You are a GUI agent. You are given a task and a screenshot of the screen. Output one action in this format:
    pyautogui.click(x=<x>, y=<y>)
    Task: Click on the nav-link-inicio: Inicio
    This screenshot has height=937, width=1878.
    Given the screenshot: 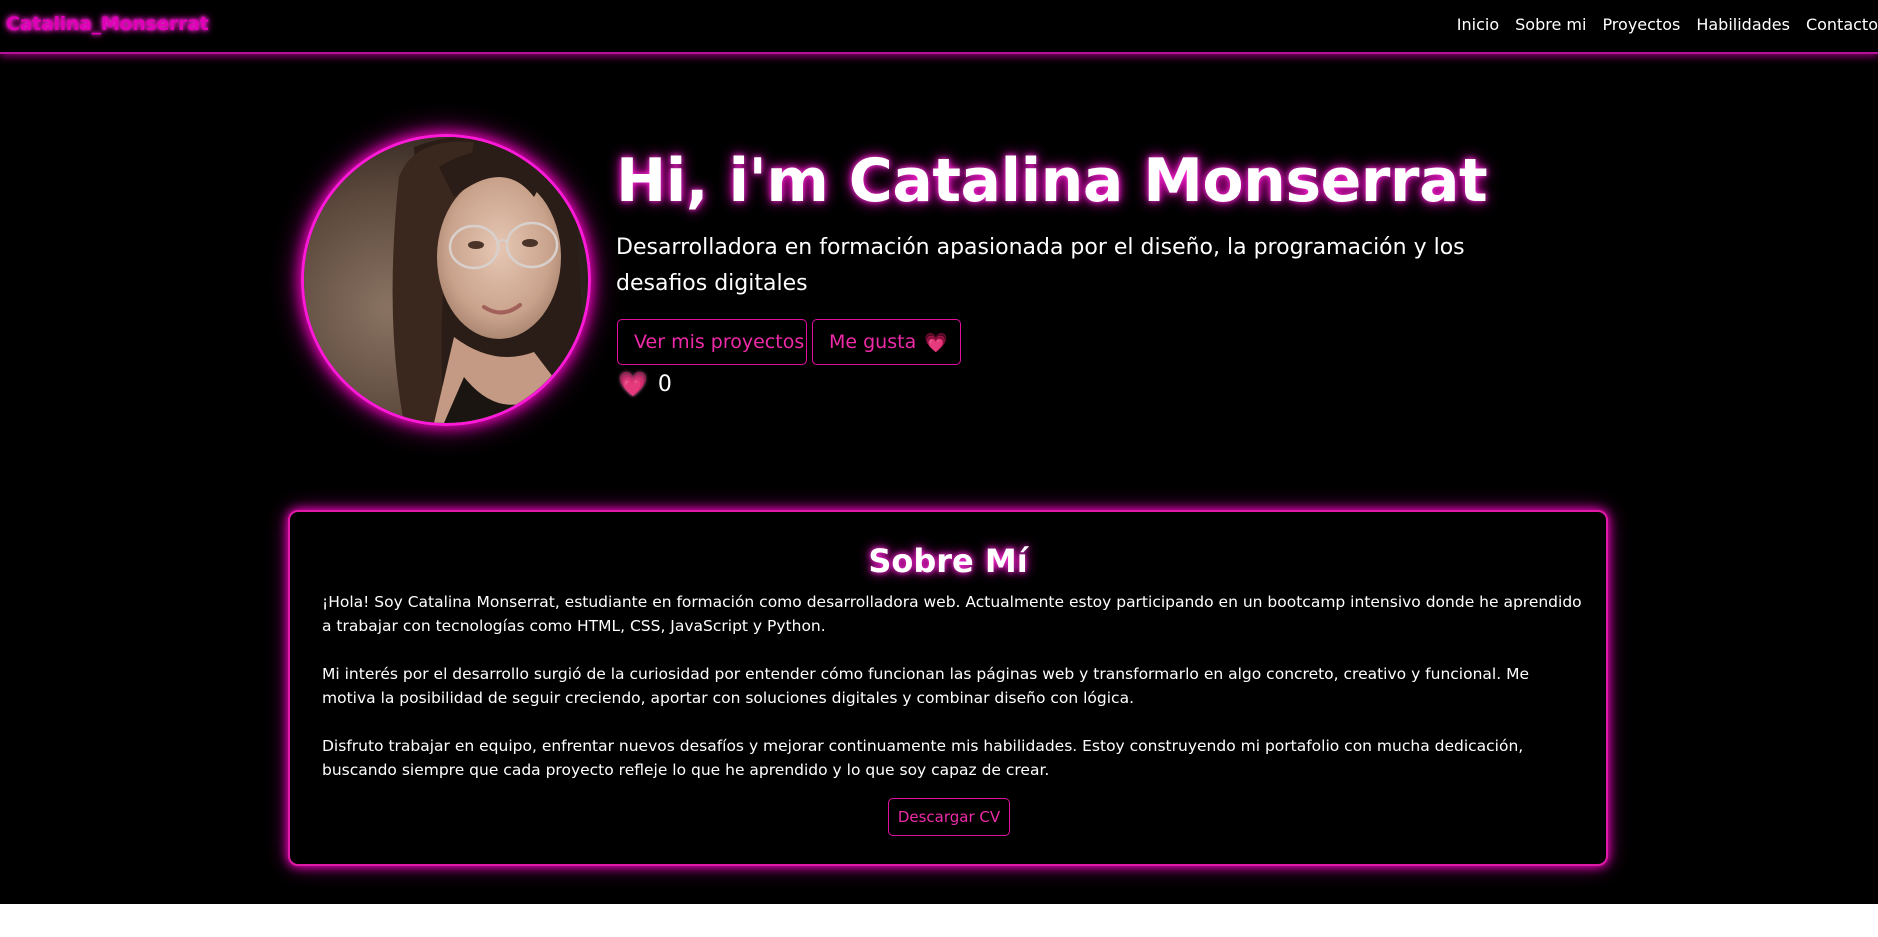 What is the action you would take?
    pyautogui.click(x=1478, y=24)
    